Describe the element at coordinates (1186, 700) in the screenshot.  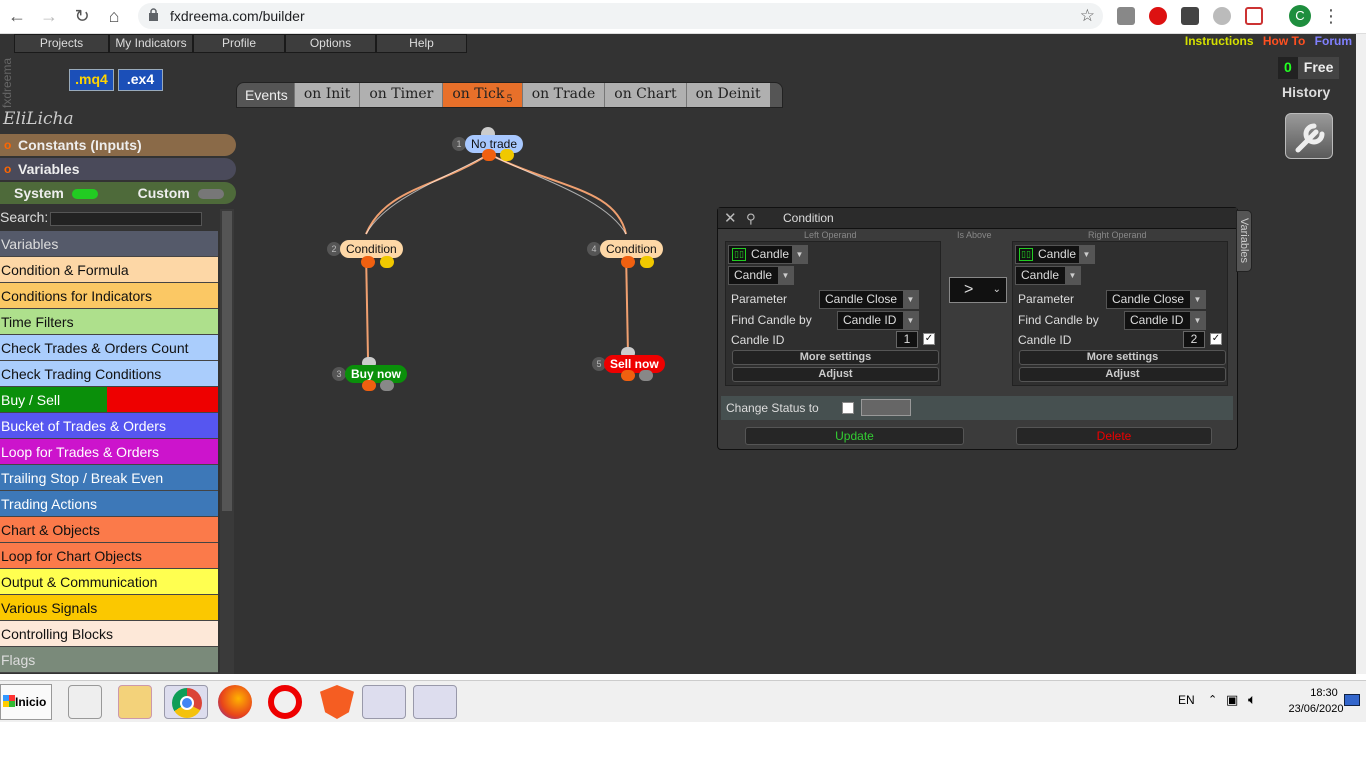
I see `language-indicator: EN` at that location.